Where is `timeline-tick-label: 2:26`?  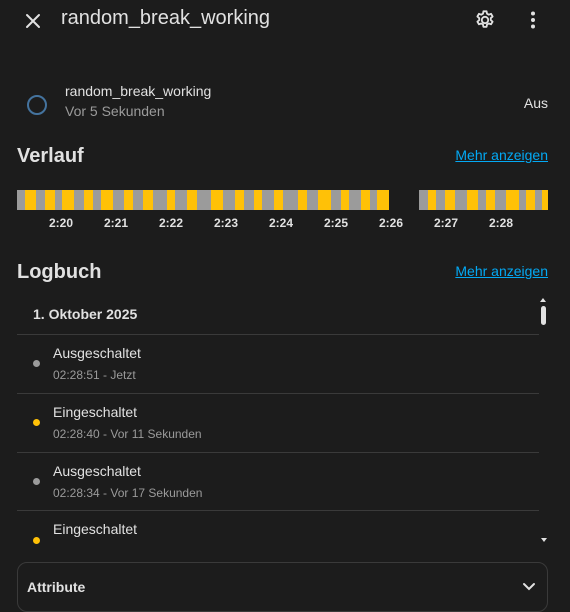
timeline-tick-label: 2:26 is located at coordinates (391, 223).